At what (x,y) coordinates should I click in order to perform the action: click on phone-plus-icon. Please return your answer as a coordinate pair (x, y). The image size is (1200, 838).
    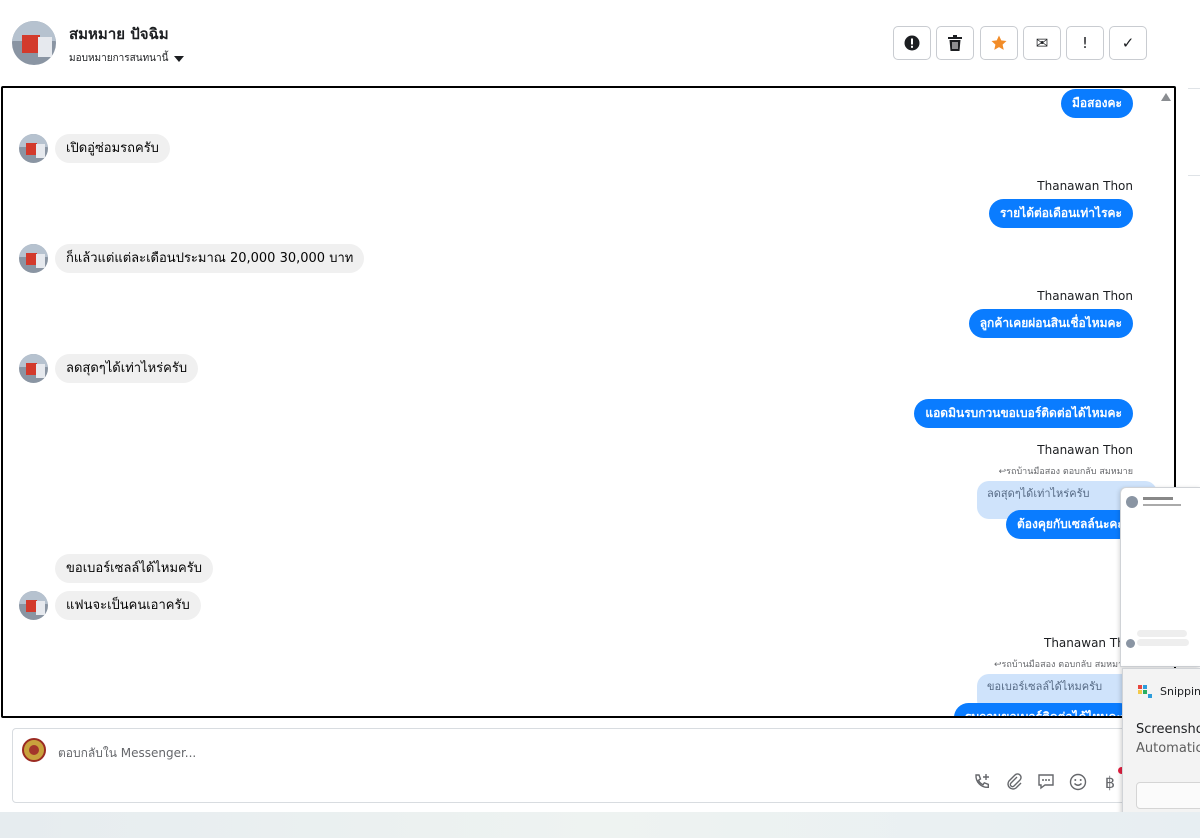
    Looking at the image, I should click on (982, 781).